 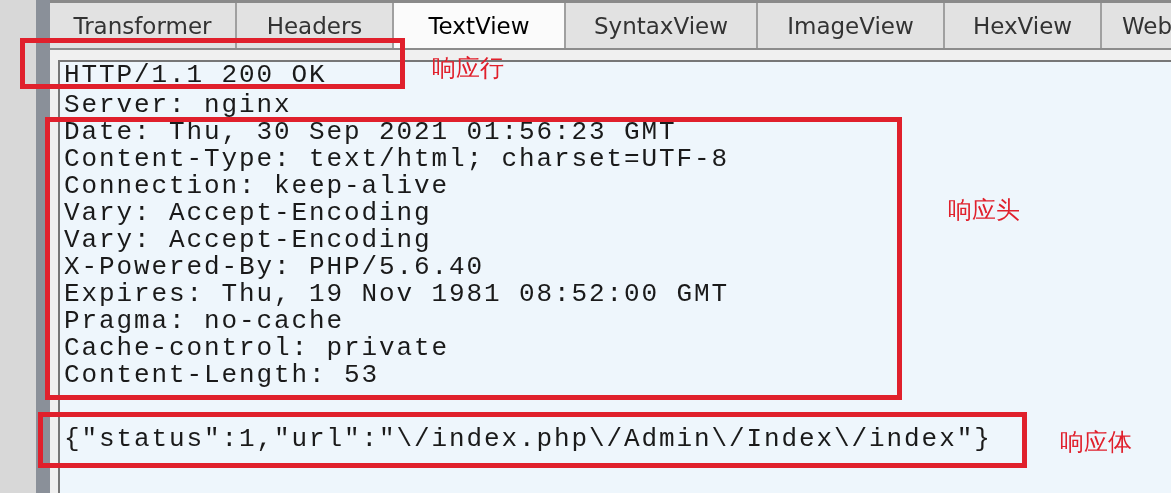 I want to click on header-line: X-Powered-By: PHP/5.6.40, so click(x=274, y=267).